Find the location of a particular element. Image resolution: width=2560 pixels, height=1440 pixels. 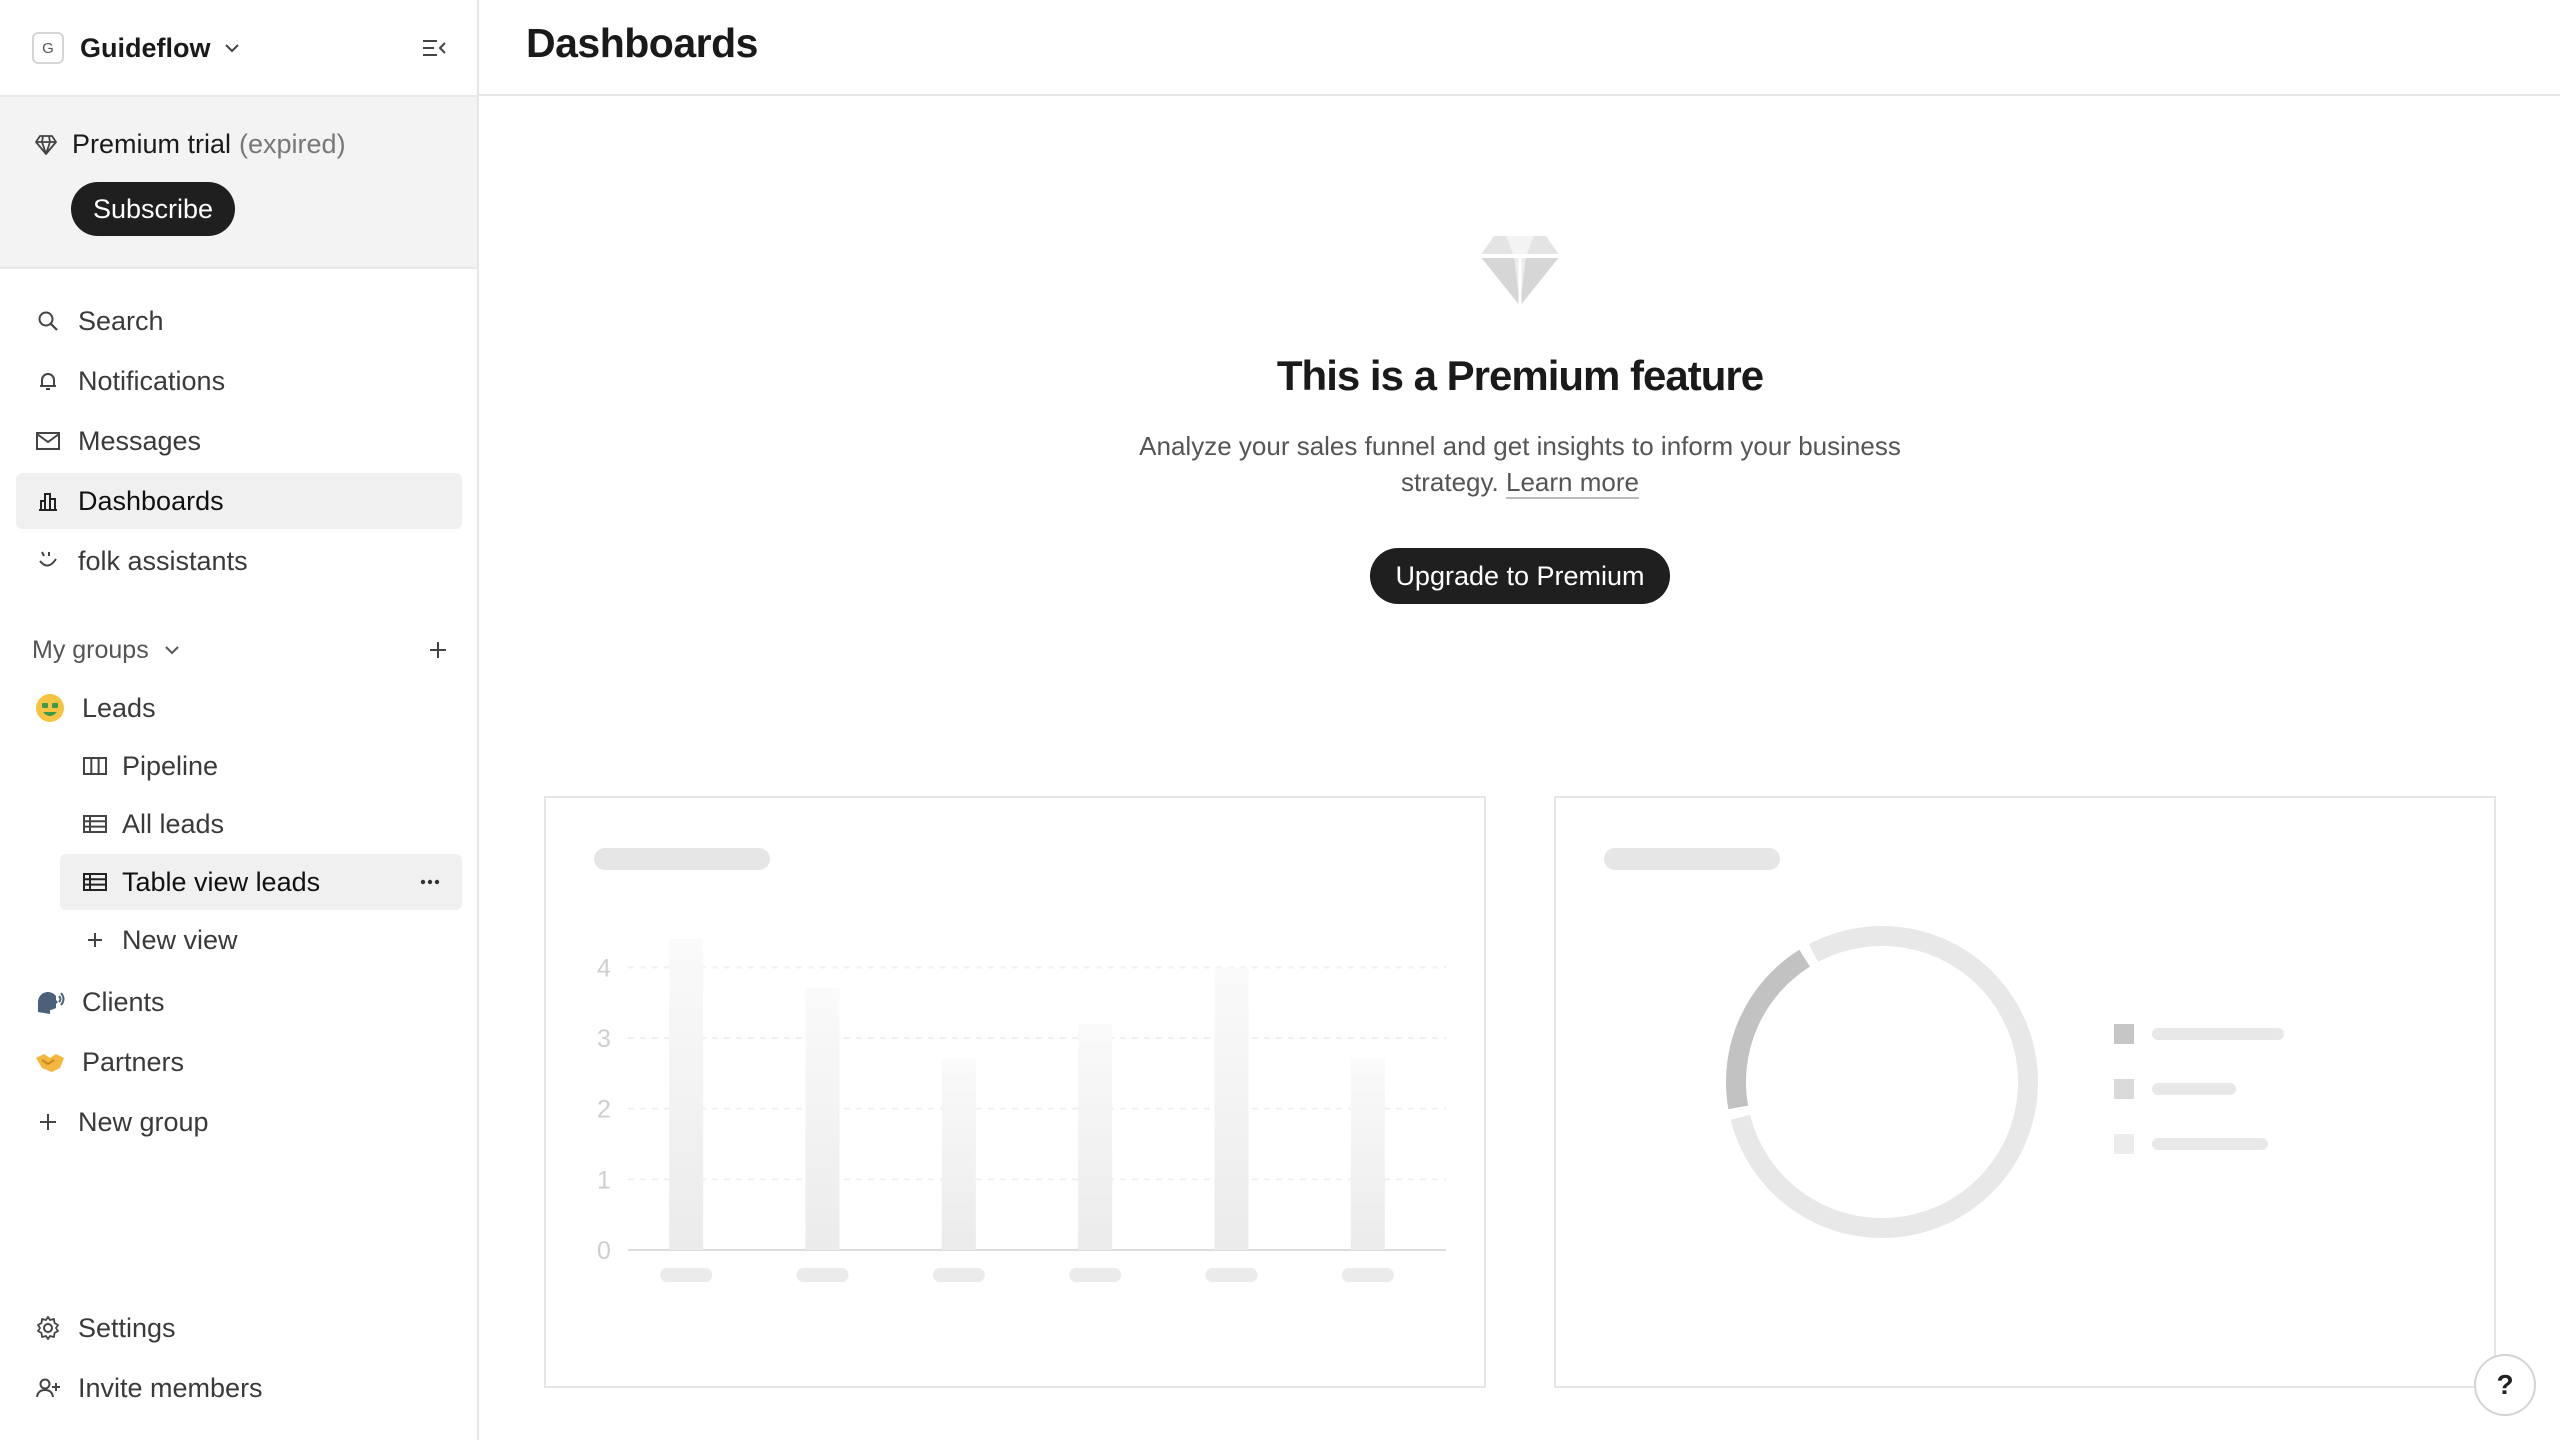

bar-chart-icon is located at coordinates (48, 502).